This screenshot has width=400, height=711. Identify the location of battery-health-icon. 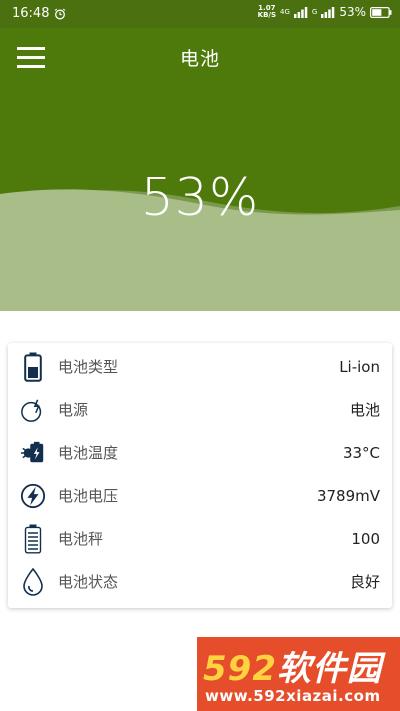
(33, 582).